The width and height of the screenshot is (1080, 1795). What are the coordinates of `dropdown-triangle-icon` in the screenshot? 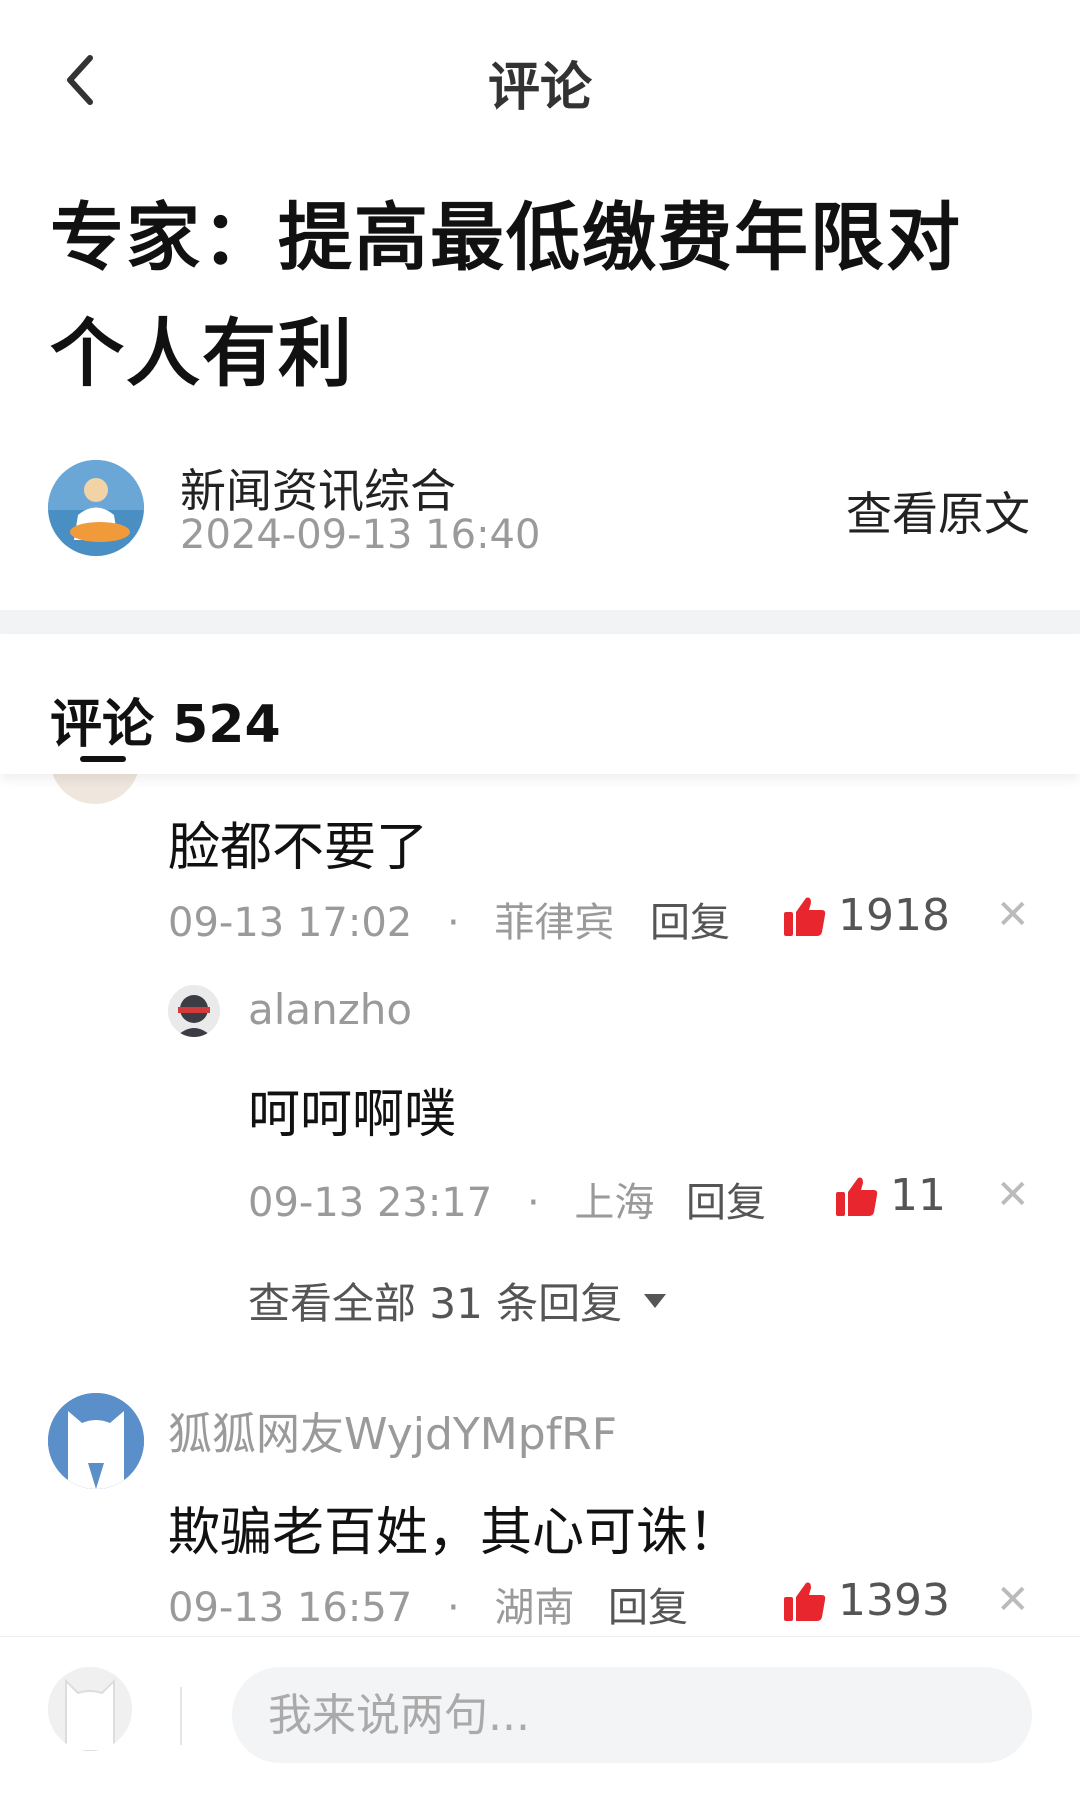 It's located at (655, 1300).